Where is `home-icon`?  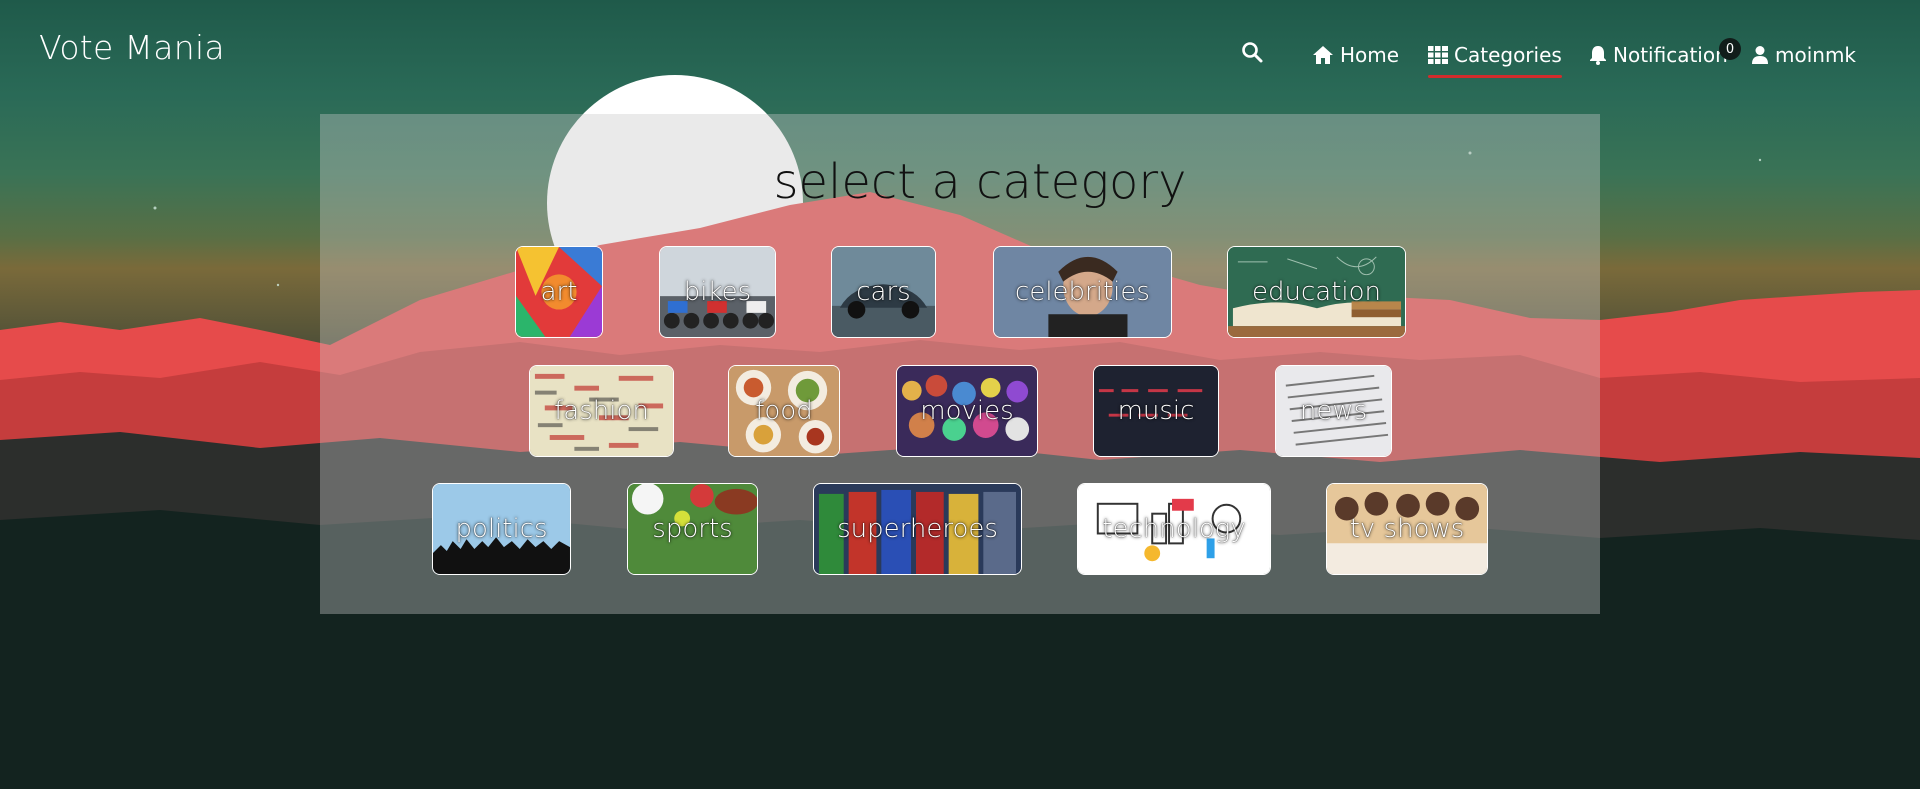 home-icon is located at coordinates (1323, 55).